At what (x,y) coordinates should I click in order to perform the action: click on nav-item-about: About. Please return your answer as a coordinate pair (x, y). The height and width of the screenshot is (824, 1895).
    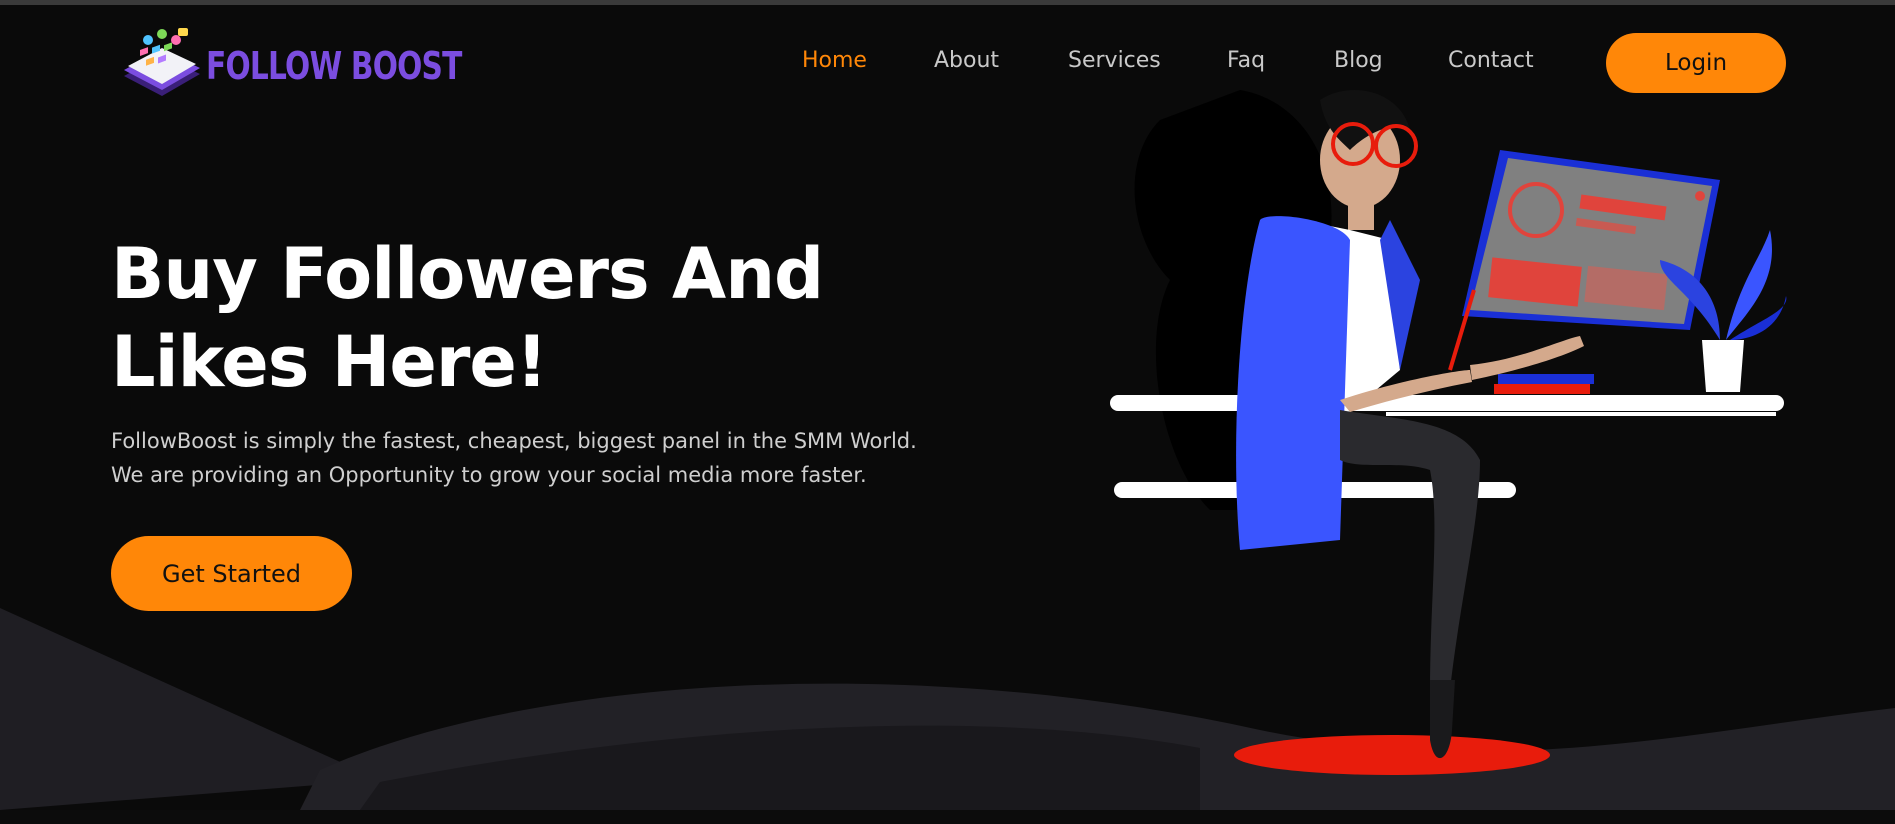
    Looking at the image, I should click on (966, 60).